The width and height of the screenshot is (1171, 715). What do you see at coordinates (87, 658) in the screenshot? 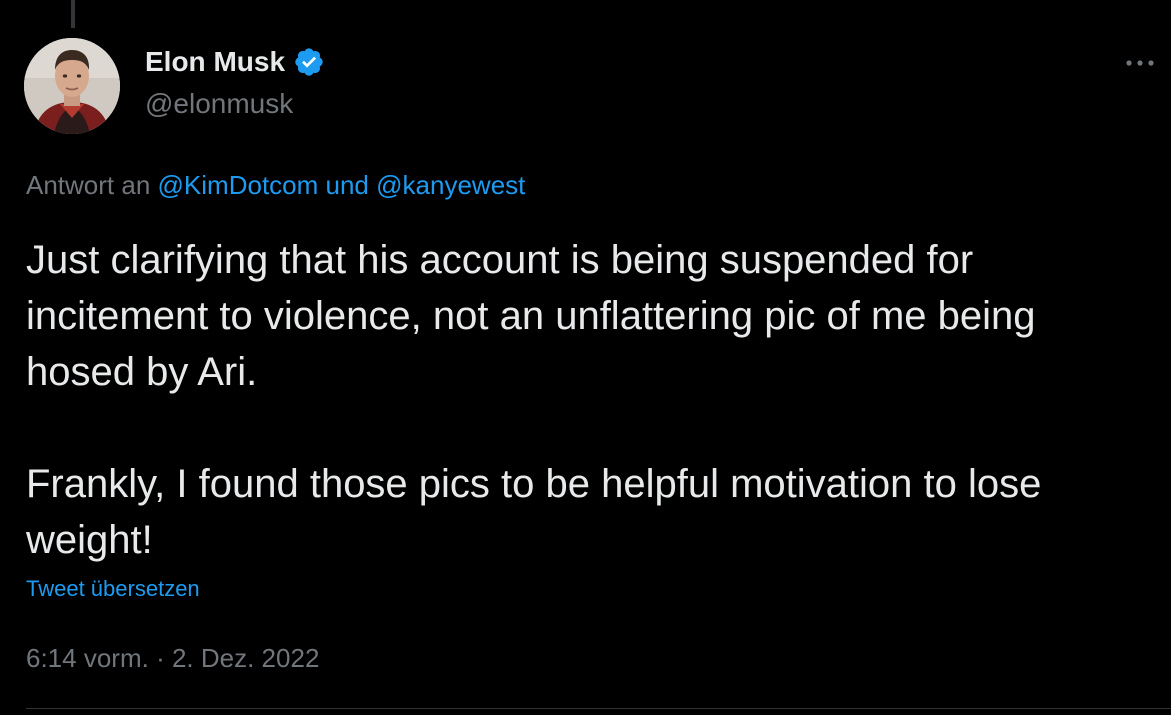
I see `tweet-time: 6:14 vorm.` at bounding box center [87, 658].